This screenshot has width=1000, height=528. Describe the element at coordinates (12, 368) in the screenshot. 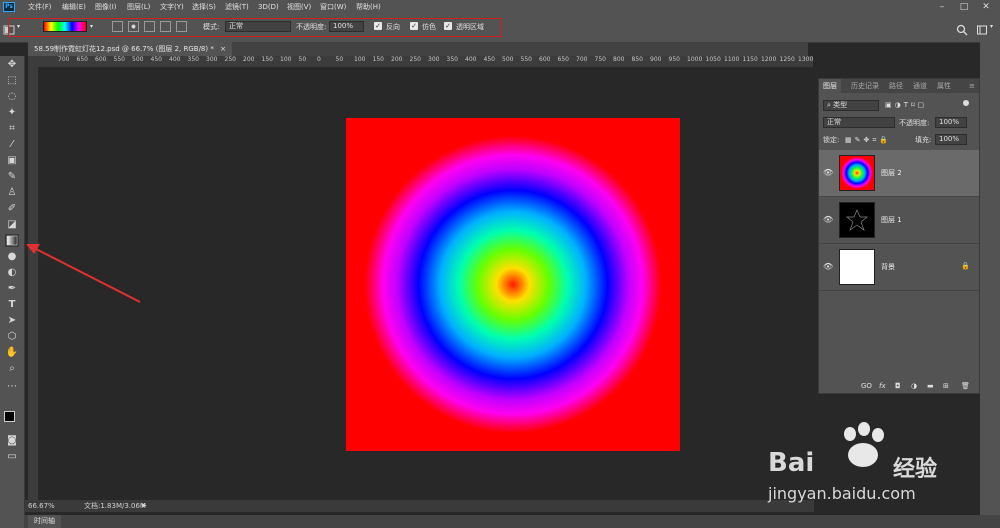

I see `zoom-tool-icon: ⌕` at that location.